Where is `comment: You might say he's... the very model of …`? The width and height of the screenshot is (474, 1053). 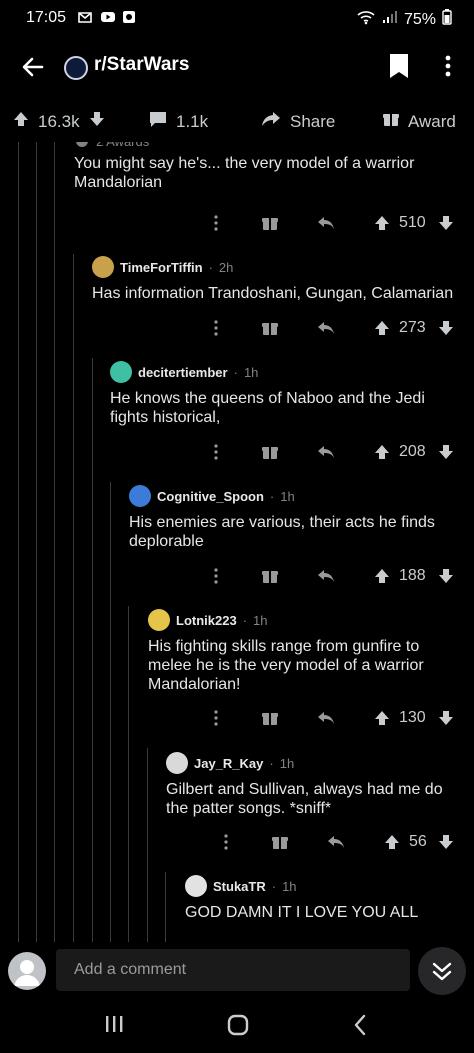 comment: You might say he's... the very model of … is located at coordinates (274, 173).